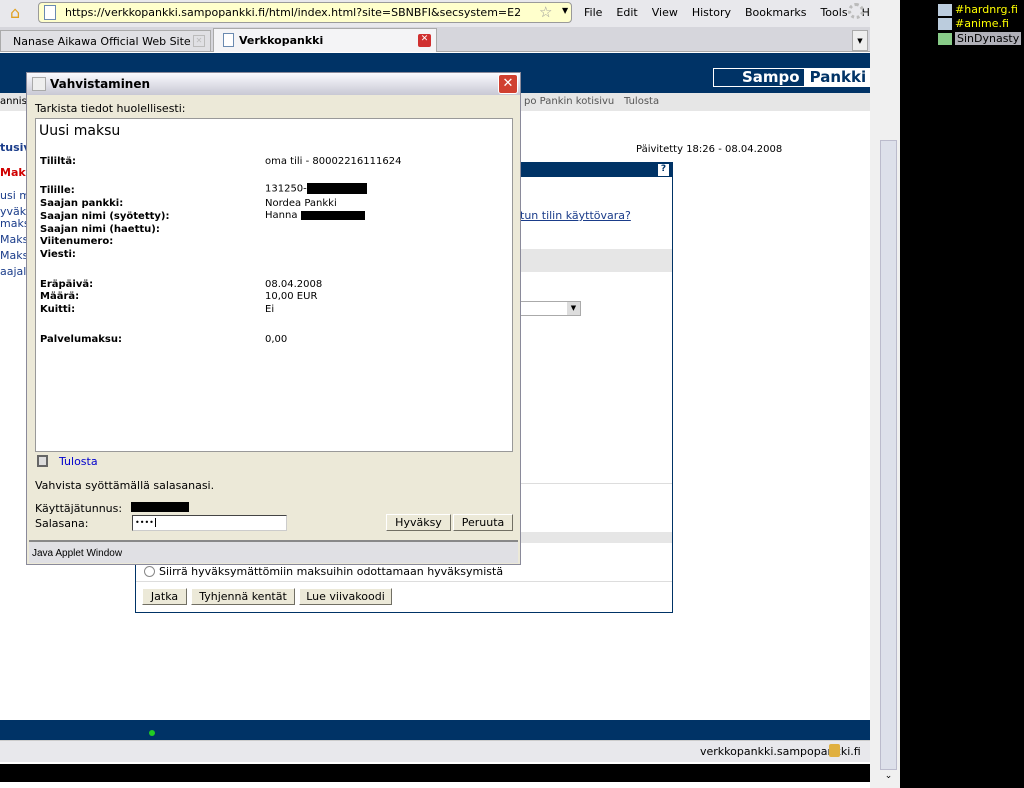 The image size is (1024, 788). I want to click on row-value-wrap: Hanna, so click(315, 215).